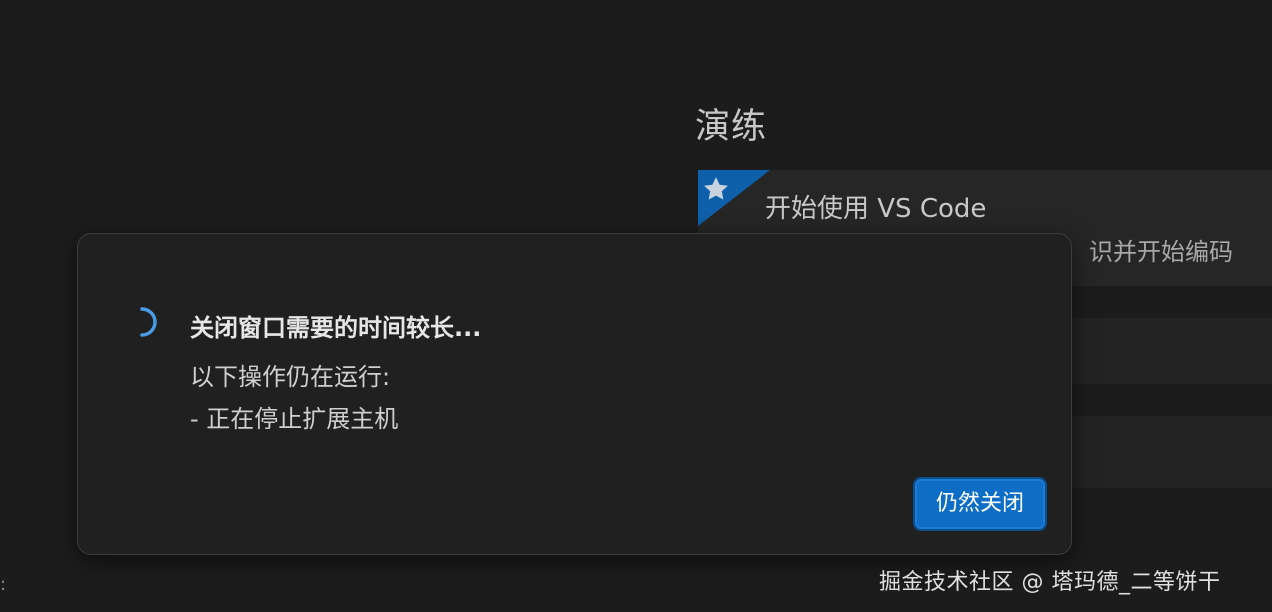  Describe the element at coordinates (876, 209) in the screenshot. I see `walkthrough-card-title: 开始使用 VS Code` at that location.